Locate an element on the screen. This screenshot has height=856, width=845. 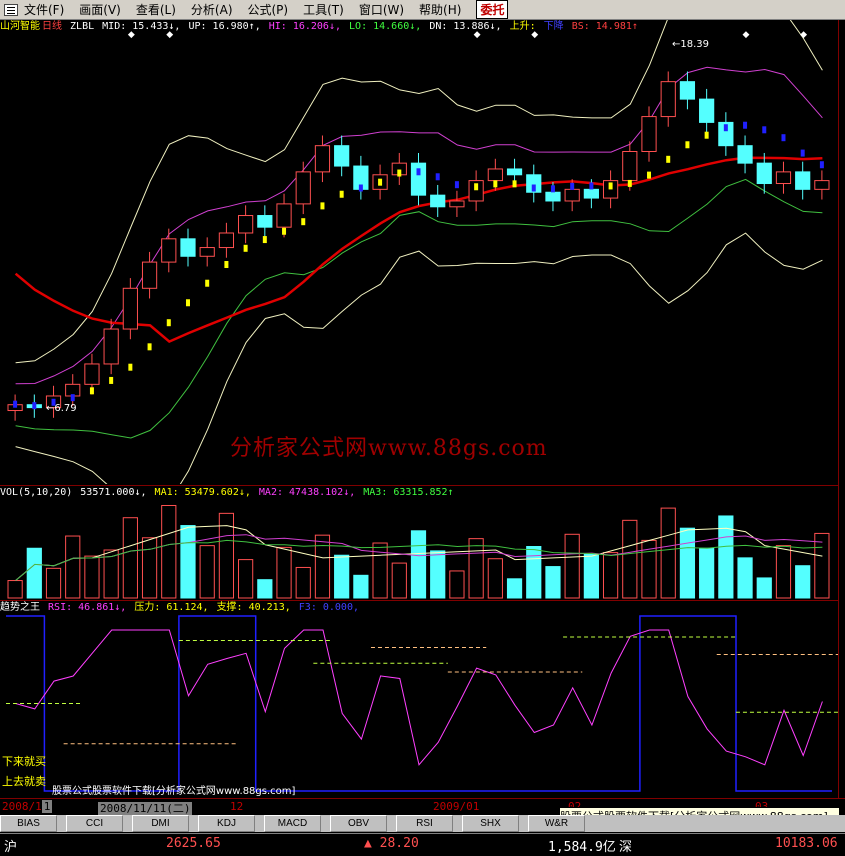
menu-look: 查看(L) is located at coordinates (156, 9).